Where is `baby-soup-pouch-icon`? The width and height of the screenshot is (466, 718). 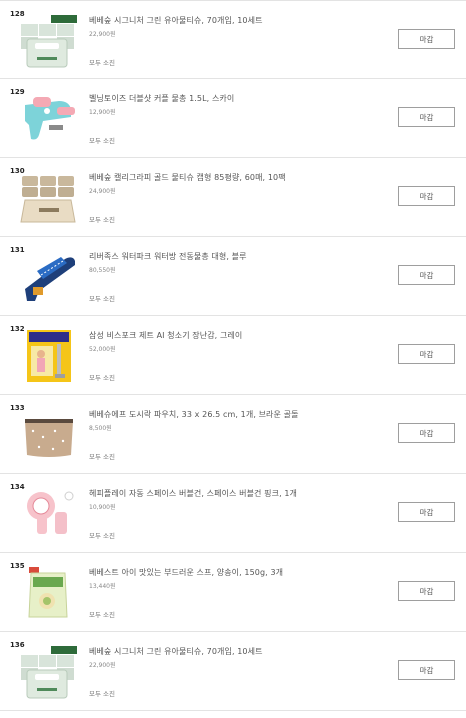
baby-soup-pouch-icon is located at coordinates (49, 593).